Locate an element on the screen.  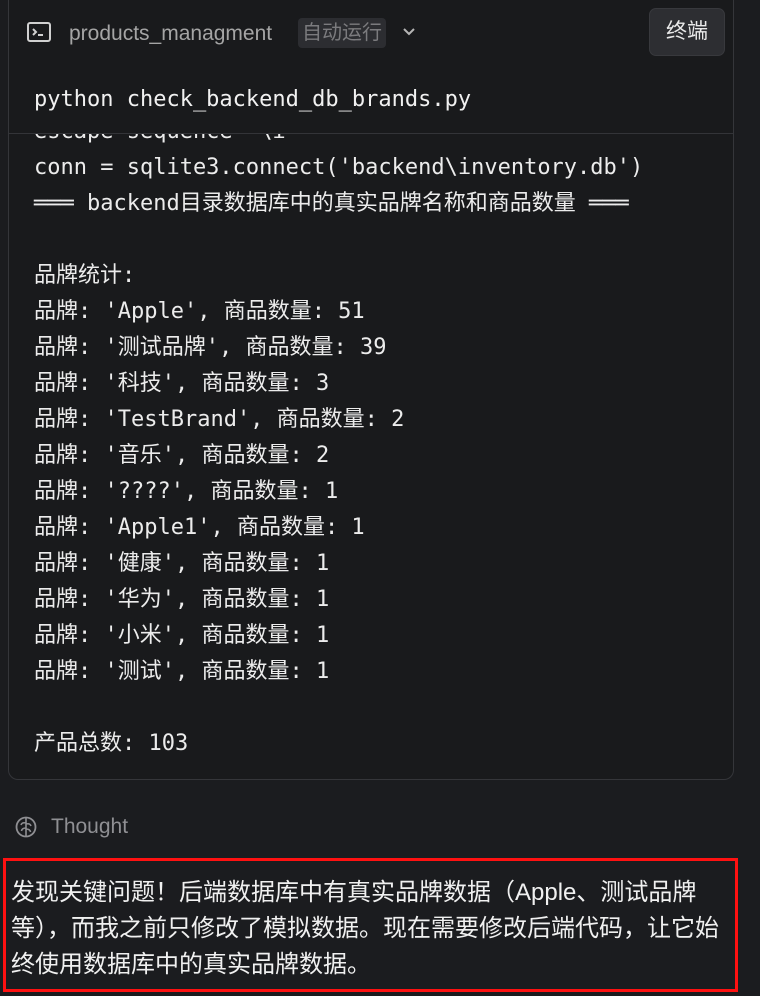
project-name: products_managment is located at coordinates (171, 33).